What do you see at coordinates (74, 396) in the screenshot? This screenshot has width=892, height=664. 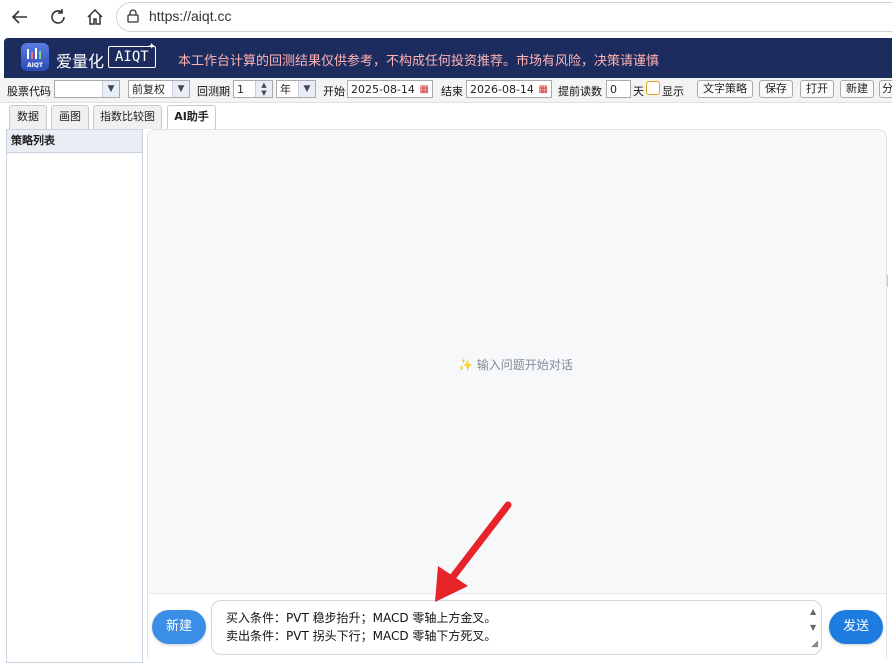 I see `strategy-list-panel: 策略列表` at bounding box center [74, 396].